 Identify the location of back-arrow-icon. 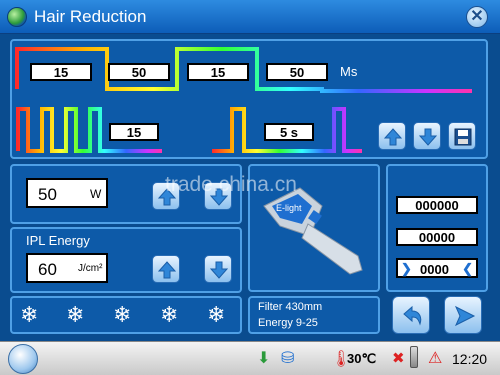
(412, 315).